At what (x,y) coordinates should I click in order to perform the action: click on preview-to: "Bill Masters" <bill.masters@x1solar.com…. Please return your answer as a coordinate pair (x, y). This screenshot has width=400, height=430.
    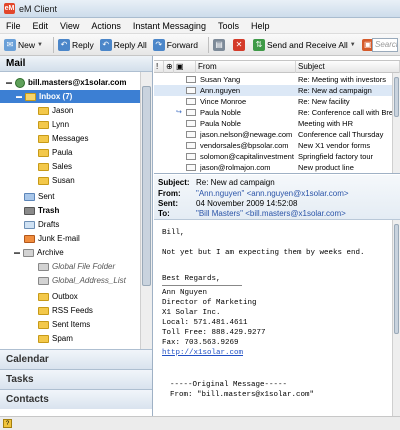
    Looking at the image, I should click on (271, 213).